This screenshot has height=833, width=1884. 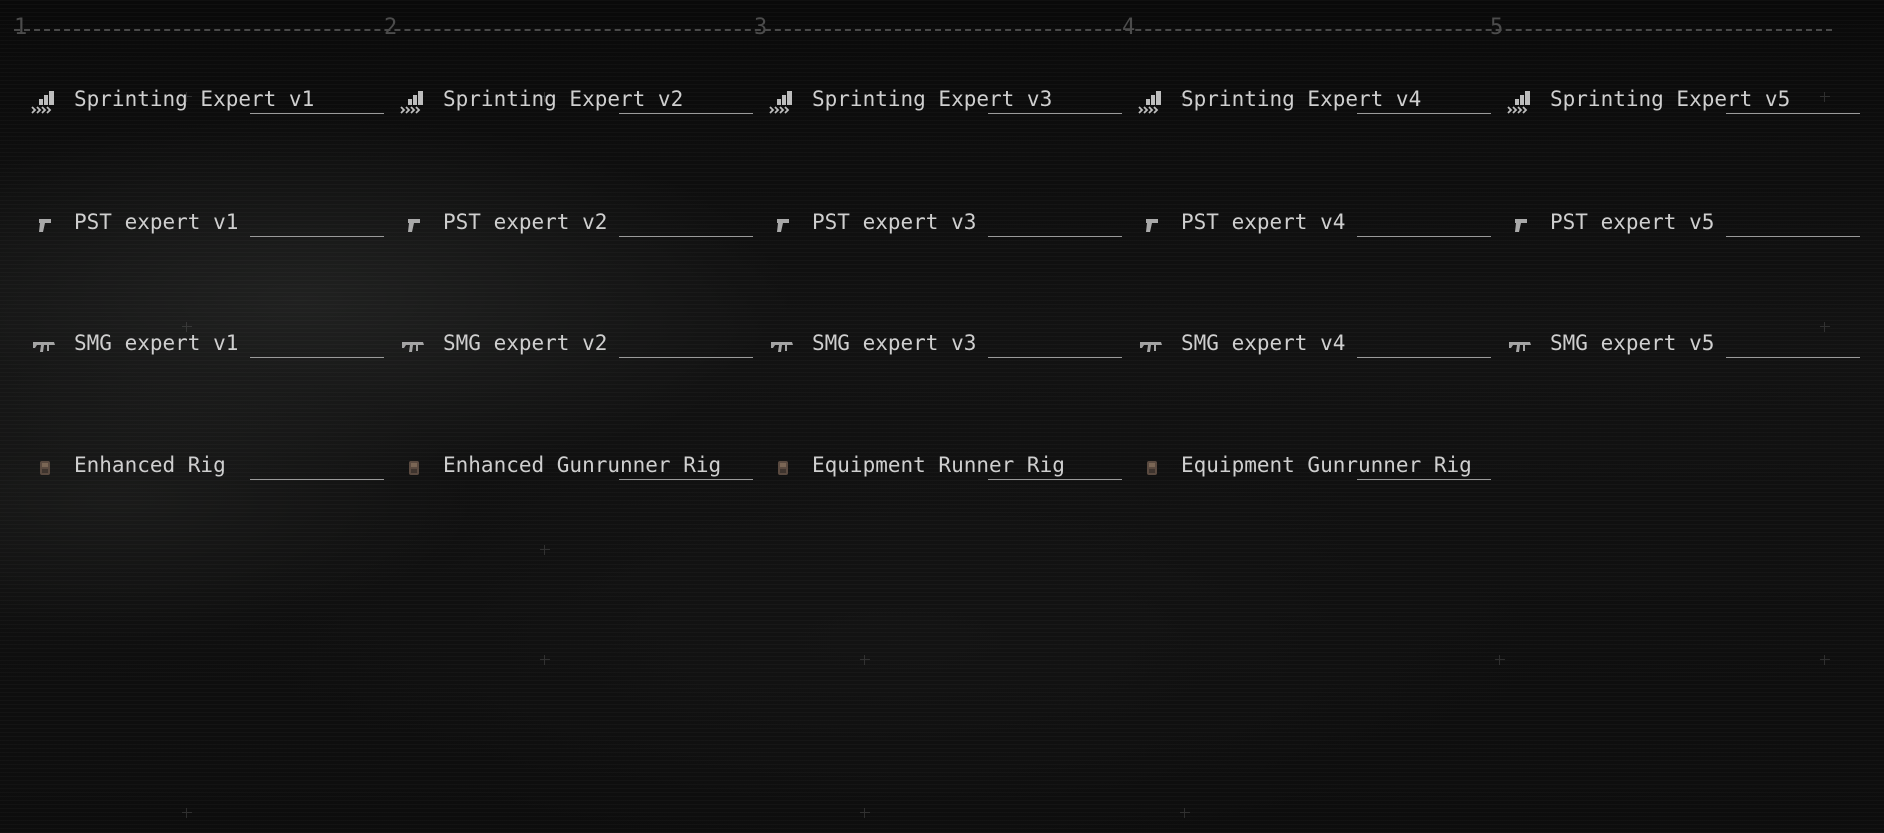 I want to click on skill-sprinting-expert-v1: Sprinting Expert v1, so click(x=200, y=100).